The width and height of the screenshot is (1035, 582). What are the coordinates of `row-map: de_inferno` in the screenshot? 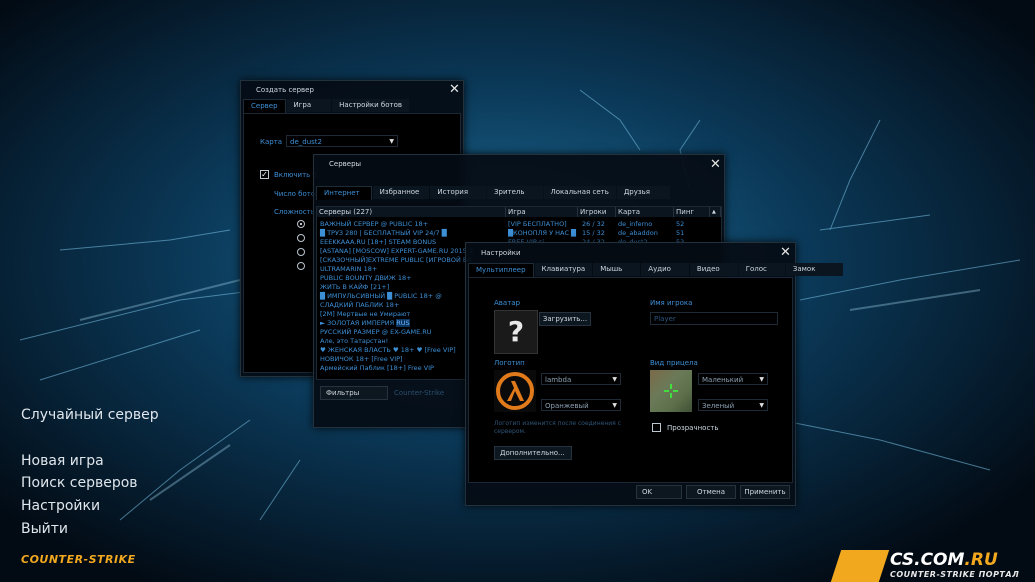 It's located at (635, 224).